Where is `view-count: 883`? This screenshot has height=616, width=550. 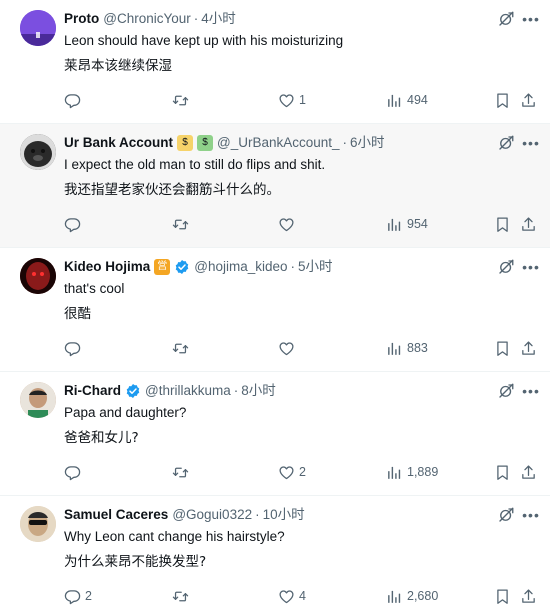 view-count: 883 is located at coordinates (417, 348).